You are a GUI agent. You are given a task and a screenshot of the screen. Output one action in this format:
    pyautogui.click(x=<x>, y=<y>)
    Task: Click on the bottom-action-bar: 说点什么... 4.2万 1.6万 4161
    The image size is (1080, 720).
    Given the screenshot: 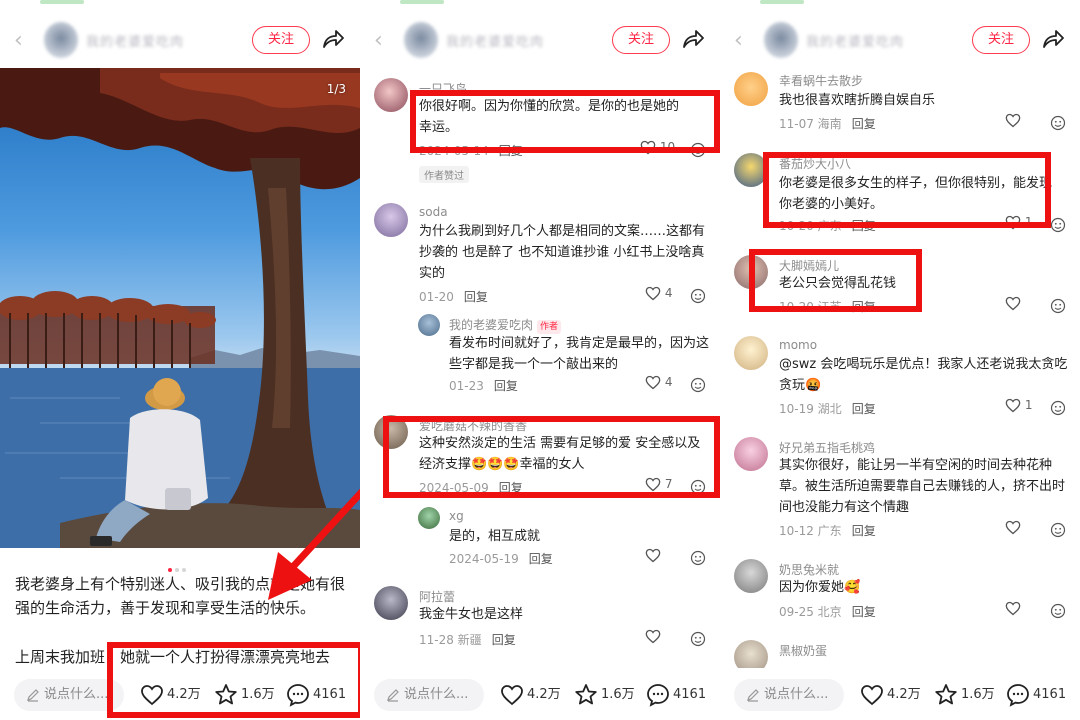 What is the action you would take?
    pyautogui.click(x=900, y=694)
    